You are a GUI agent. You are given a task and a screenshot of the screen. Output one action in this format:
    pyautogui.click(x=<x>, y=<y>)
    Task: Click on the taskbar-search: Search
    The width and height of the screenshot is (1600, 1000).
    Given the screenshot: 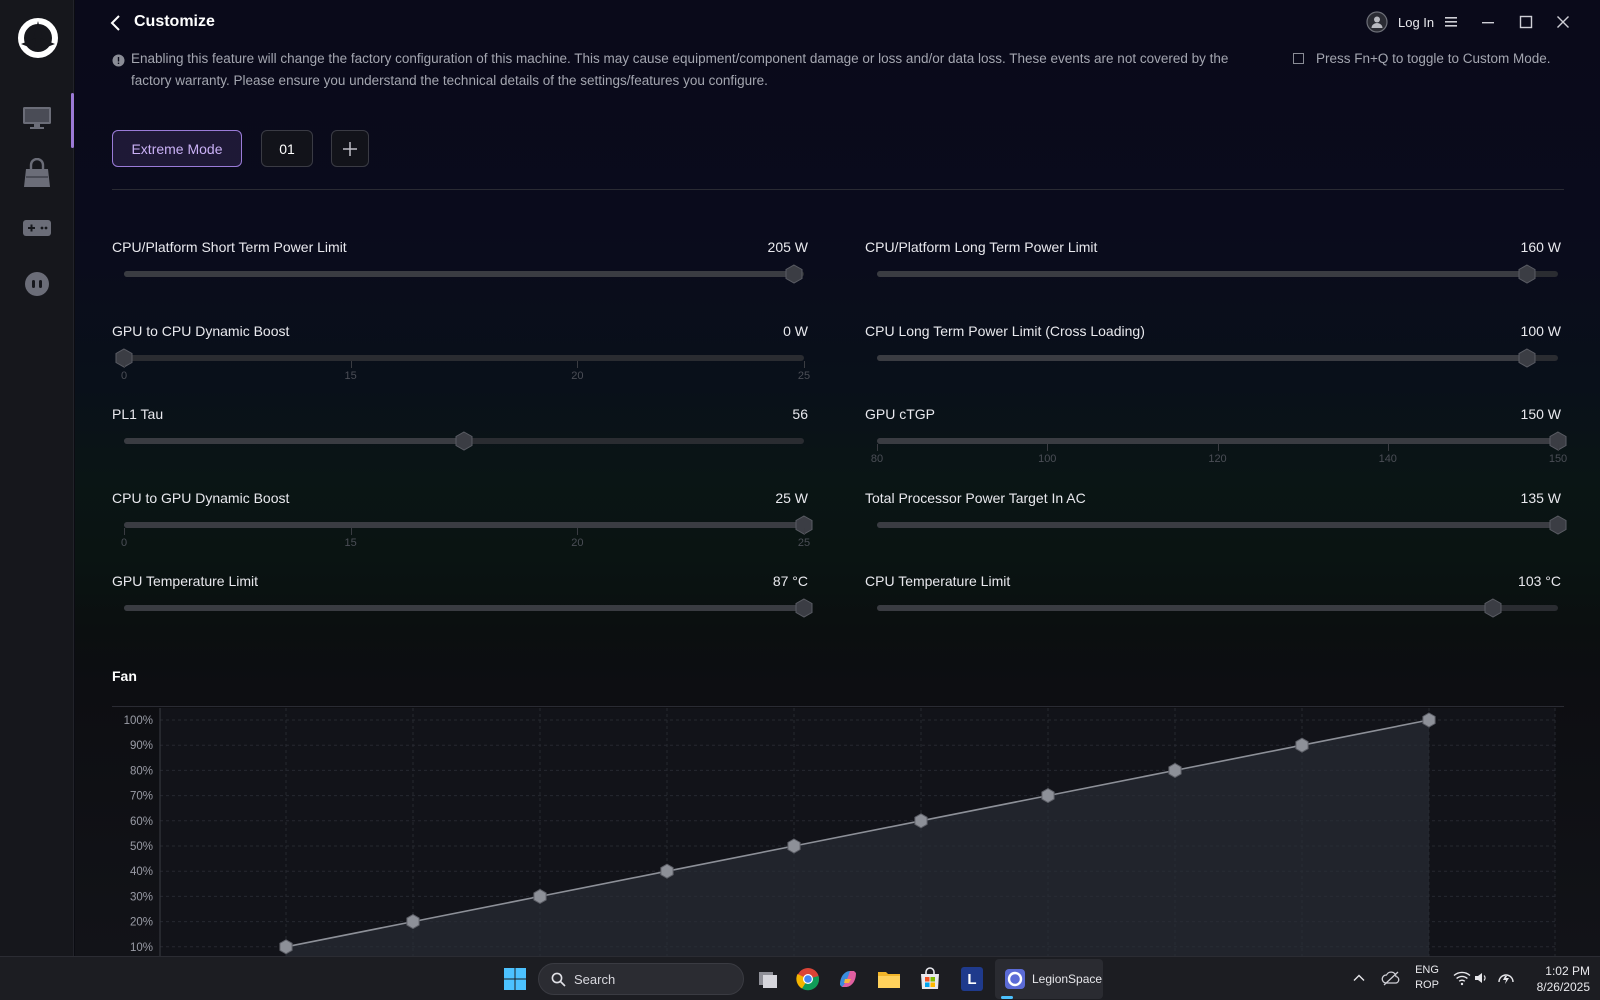 What is the action you would take?
    pyautogui.click(x=641, y=979)
    